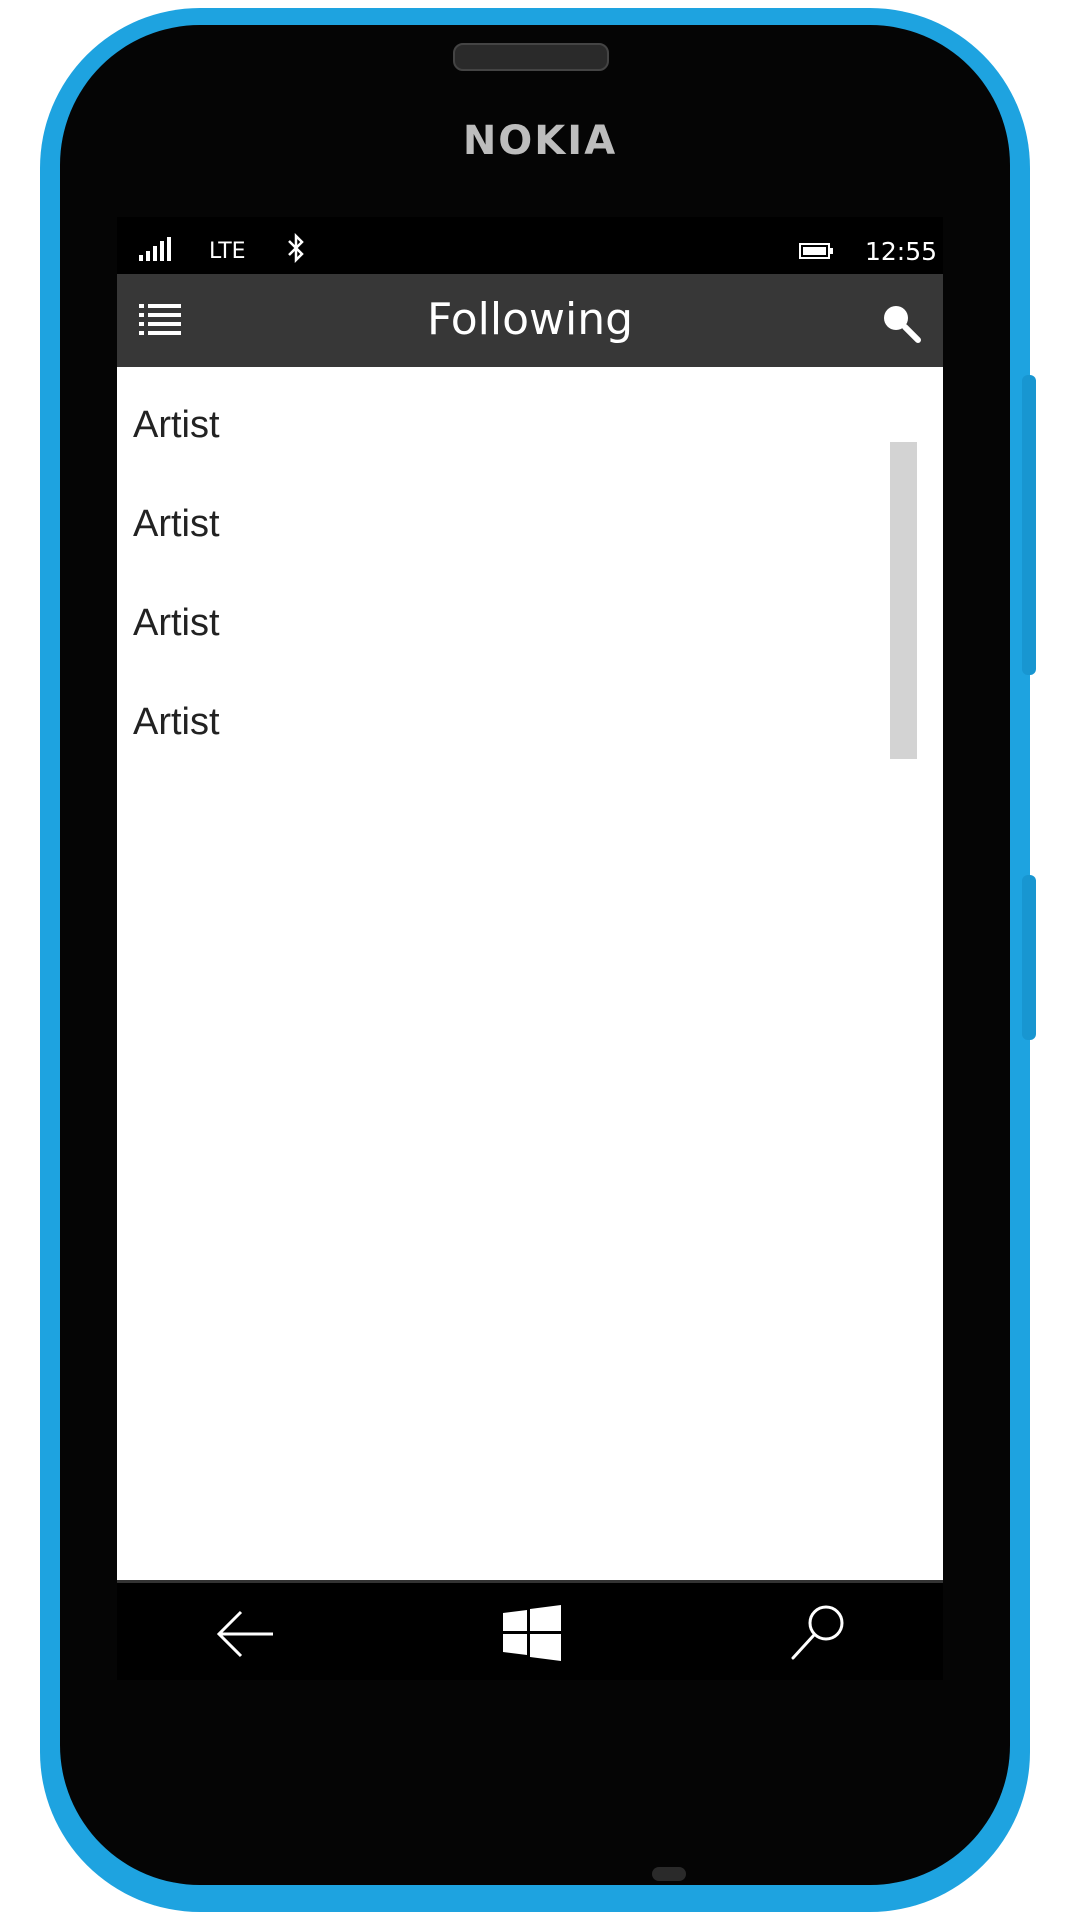 The height and width of the screenshot is (1920, 1080). I want to click on earpiece-speaker, so click(531, 57).